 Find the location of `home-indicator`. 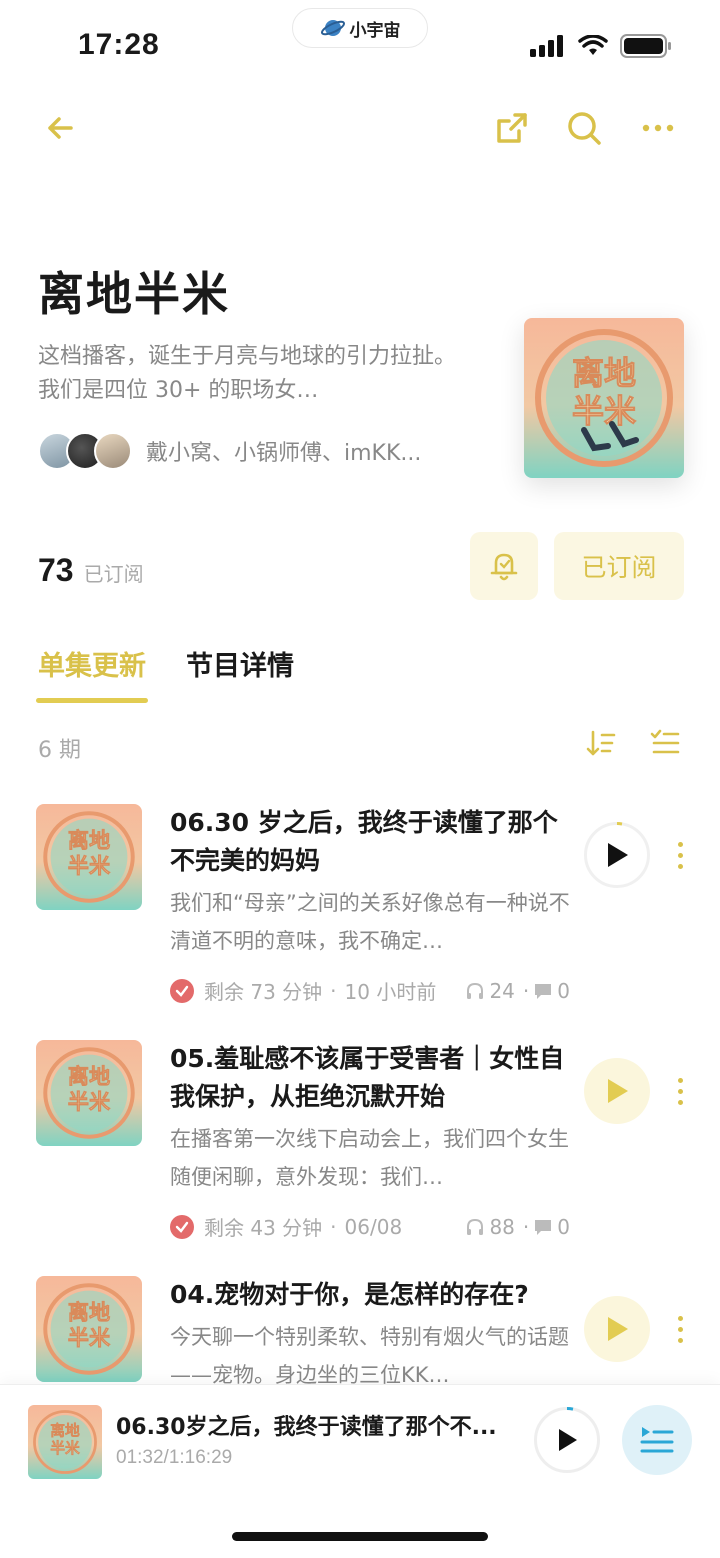

home-indicator is located at coordinates (360, 1536).